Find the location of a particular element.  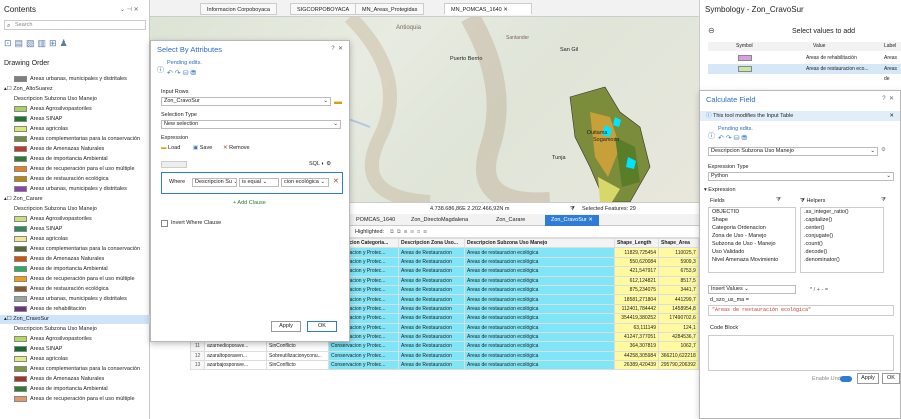

table-cell: 364,307819 is located at coordinates (636, 346).